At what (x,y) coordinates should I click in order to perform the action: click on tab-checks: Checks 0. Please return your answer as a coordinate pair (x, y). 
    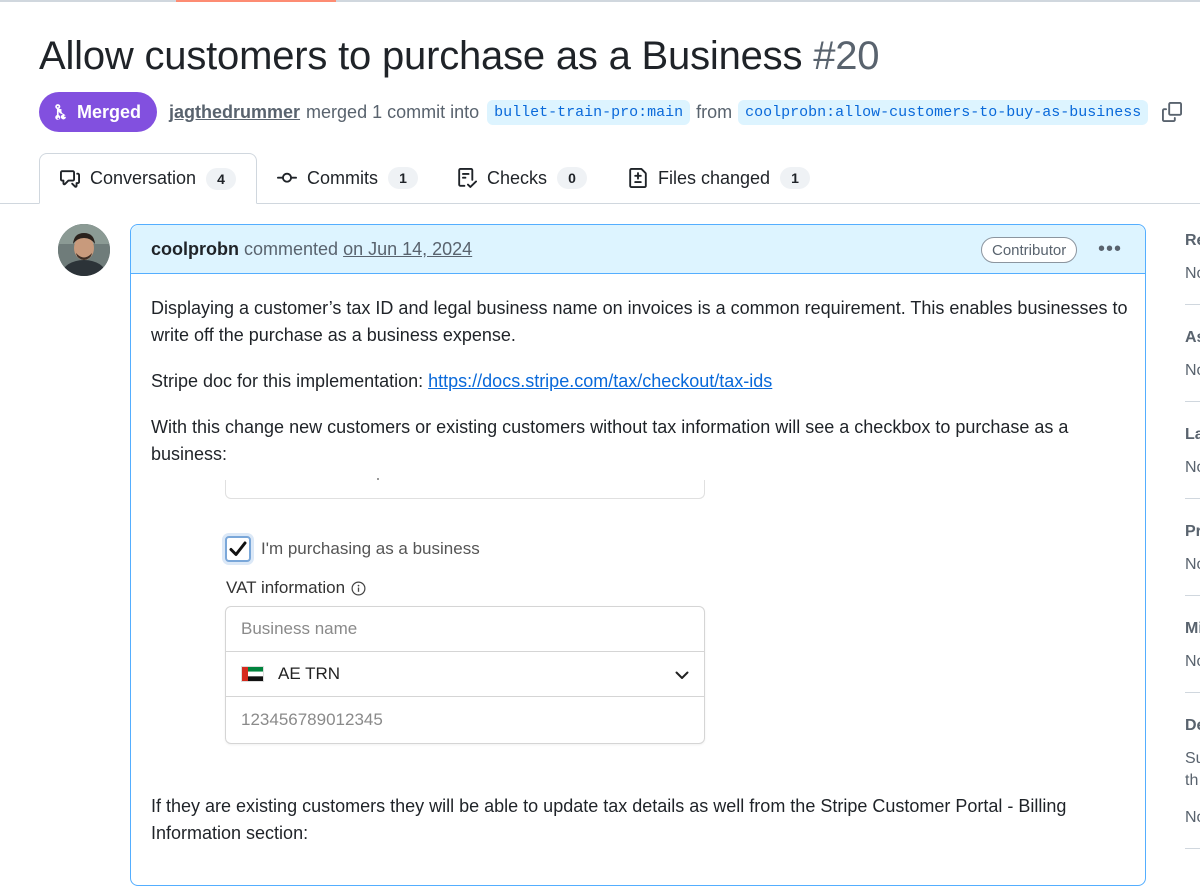
    Looking at the image, I should click on (522, 178).